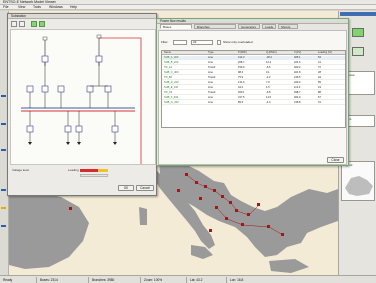 This screenshot has width=376, height=283. What do you see at coordinates (167, 53) in the screenshot?
I see `column-header: Name` at bounding box center [167, 53].